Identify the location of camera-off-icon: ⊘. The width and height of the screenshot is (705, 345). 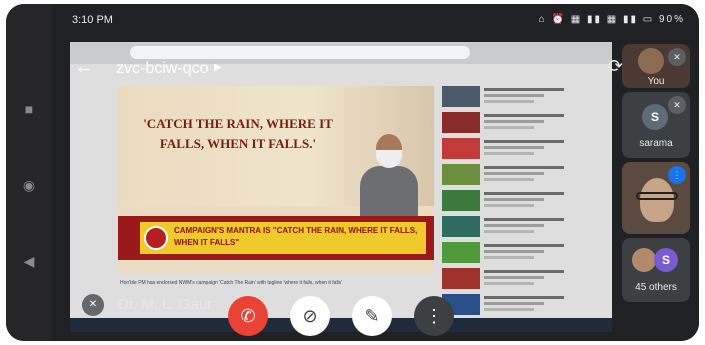
(310, 316).